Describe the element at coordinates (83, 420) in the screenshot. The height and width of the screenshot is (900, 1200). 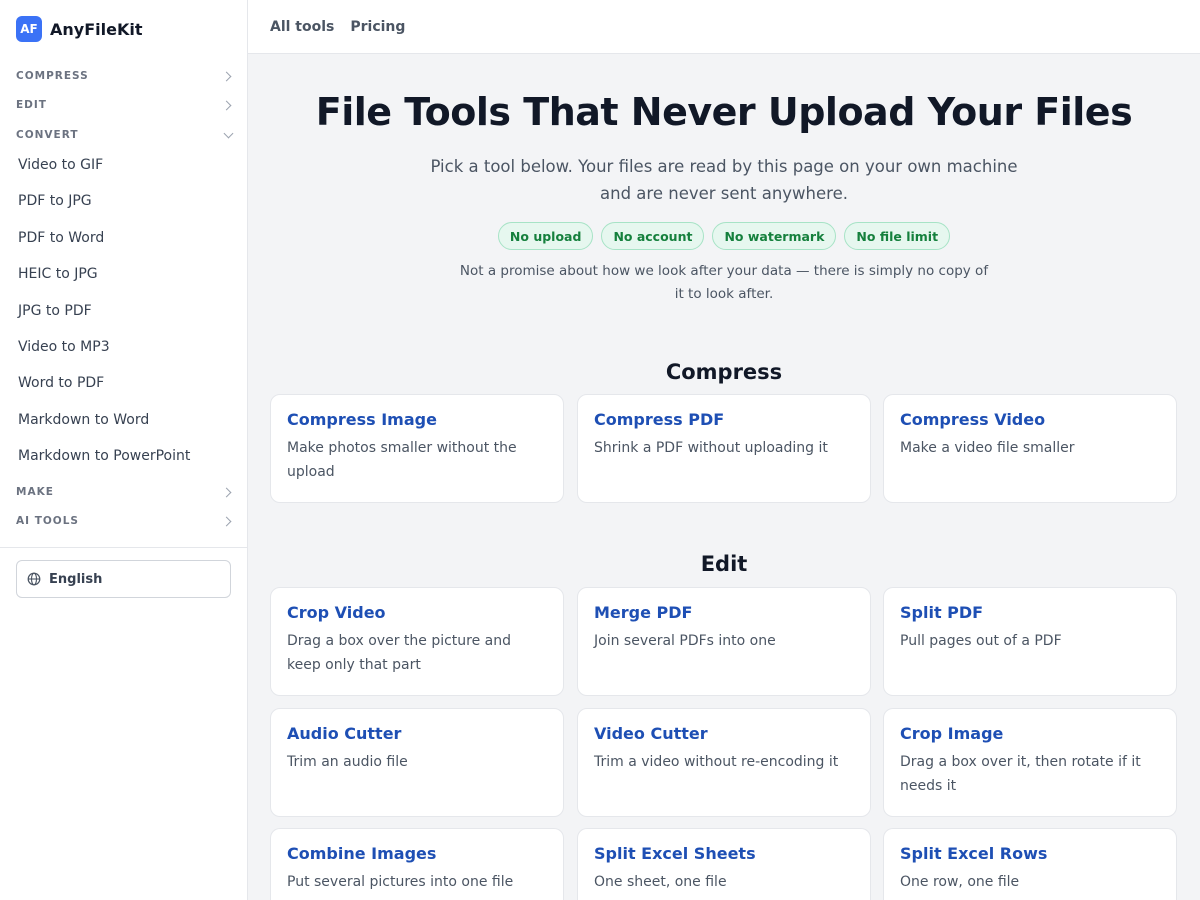
I see `sidebar-item-markdown-to-word: Markdown to Word` at that location.